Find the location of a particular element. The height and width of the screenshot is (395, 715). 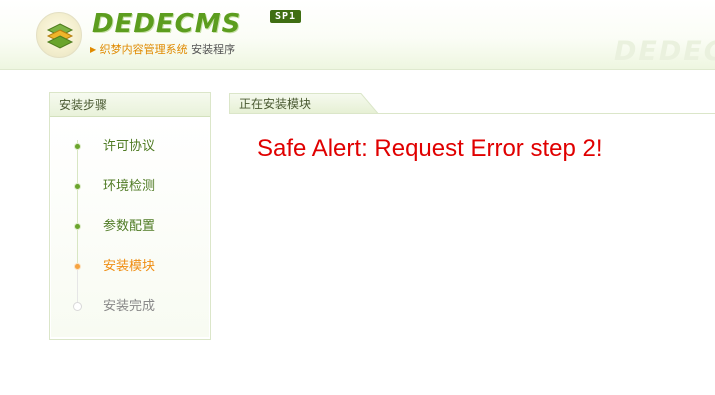

dedecms-logo-icon is located at coordinates (59, 35).